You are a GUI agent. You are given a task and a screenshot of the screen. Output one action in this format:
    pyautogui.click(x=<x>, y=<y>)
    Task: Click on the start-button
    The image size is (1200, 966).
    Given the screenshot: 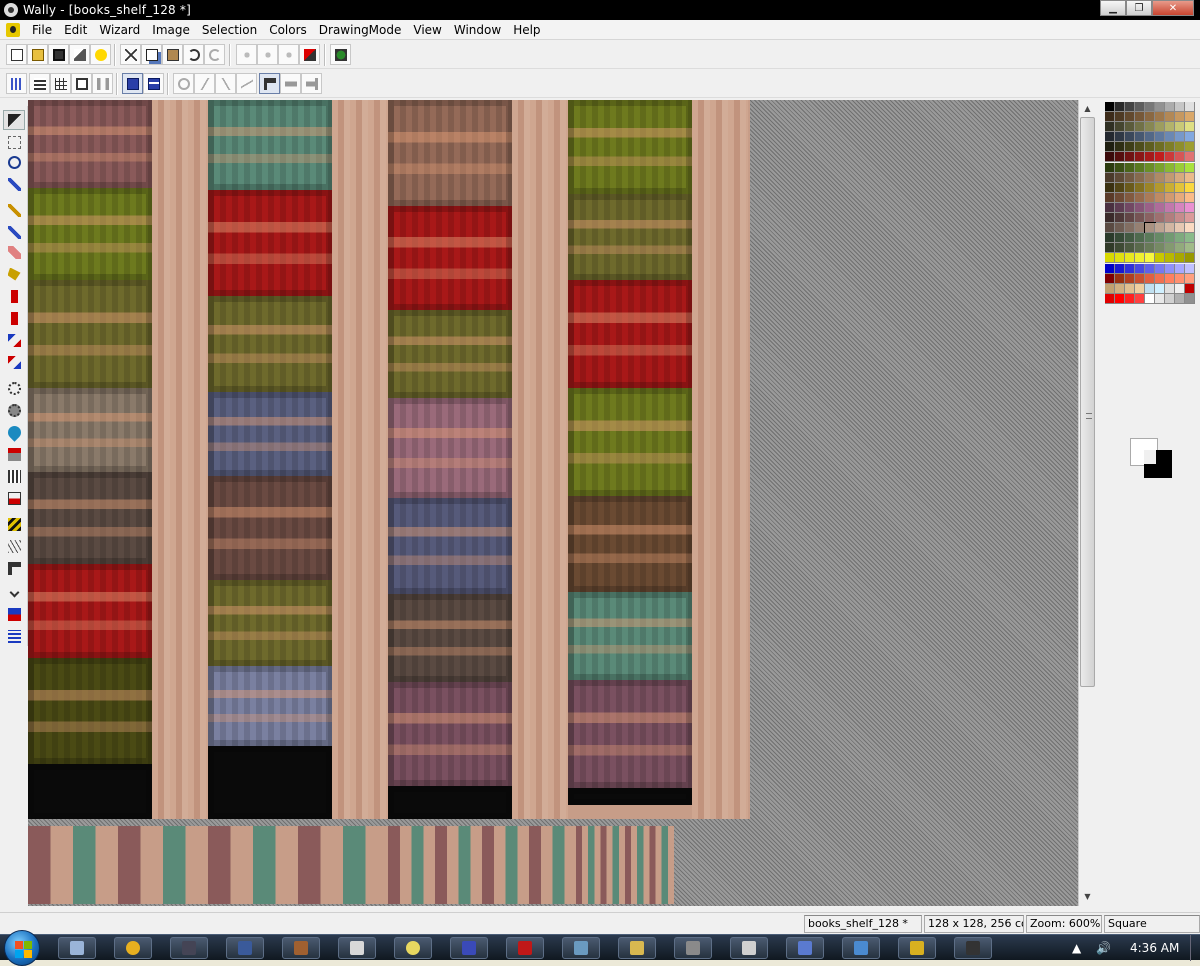 What is the action you would take?
    pyautogui.click(x=22, y=948)
    